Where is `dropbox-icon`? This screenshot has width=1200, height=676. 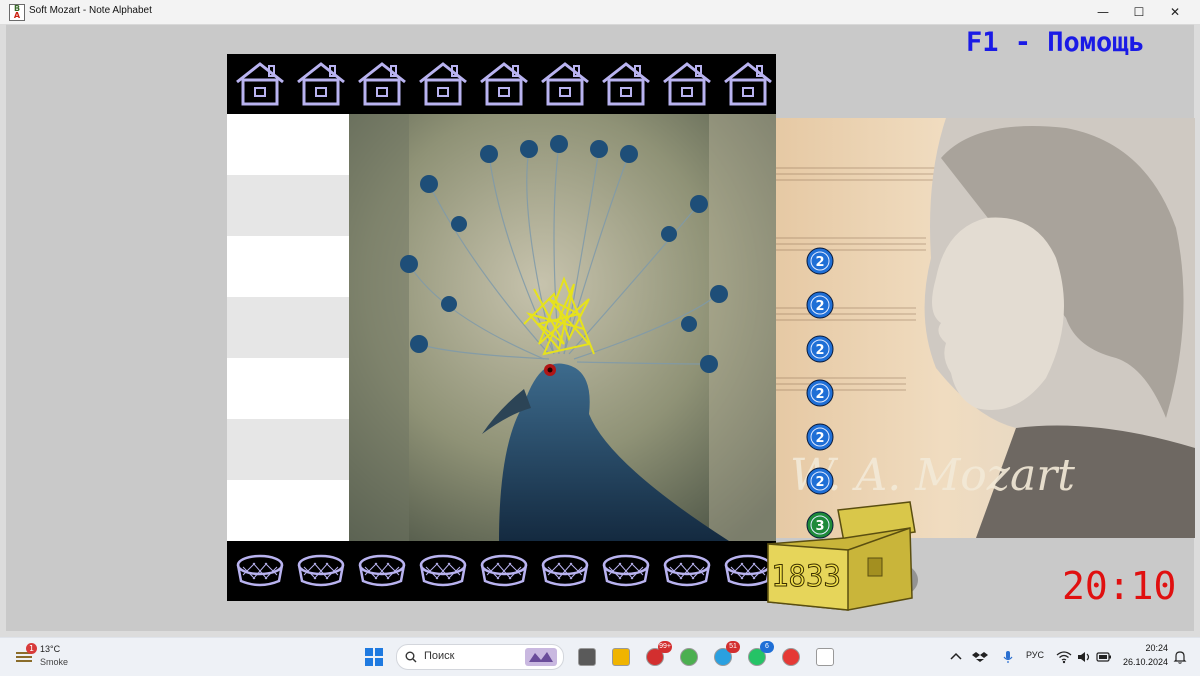 dropbox-icon is located at coordinates (980, 657).